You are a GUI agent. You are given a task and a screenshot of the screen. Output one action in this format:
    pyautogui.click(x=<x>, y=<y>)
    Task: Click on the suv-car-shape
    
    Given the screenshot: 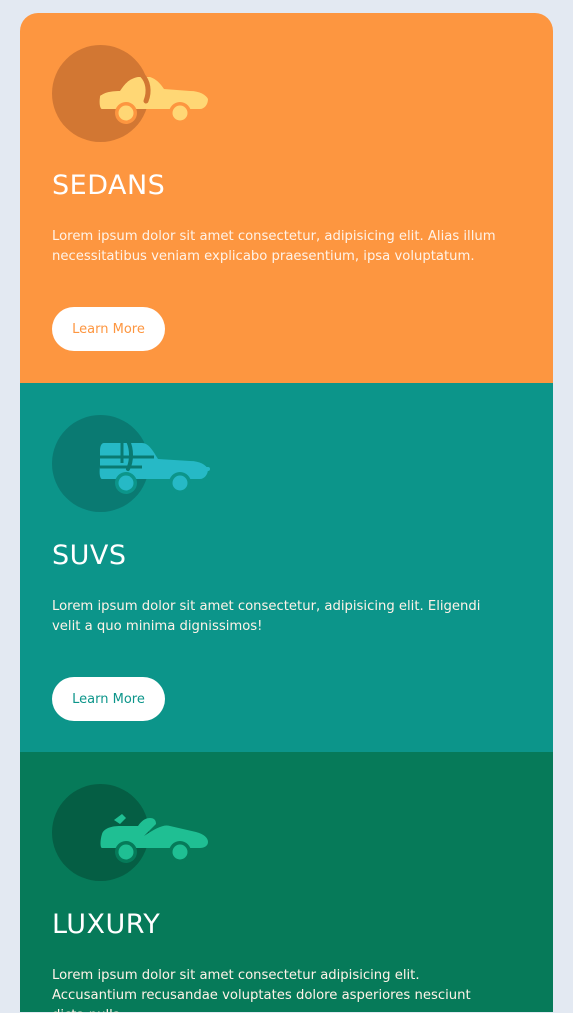 What is the action you would take?
    pyautogui.click(x=154, y=466)
    